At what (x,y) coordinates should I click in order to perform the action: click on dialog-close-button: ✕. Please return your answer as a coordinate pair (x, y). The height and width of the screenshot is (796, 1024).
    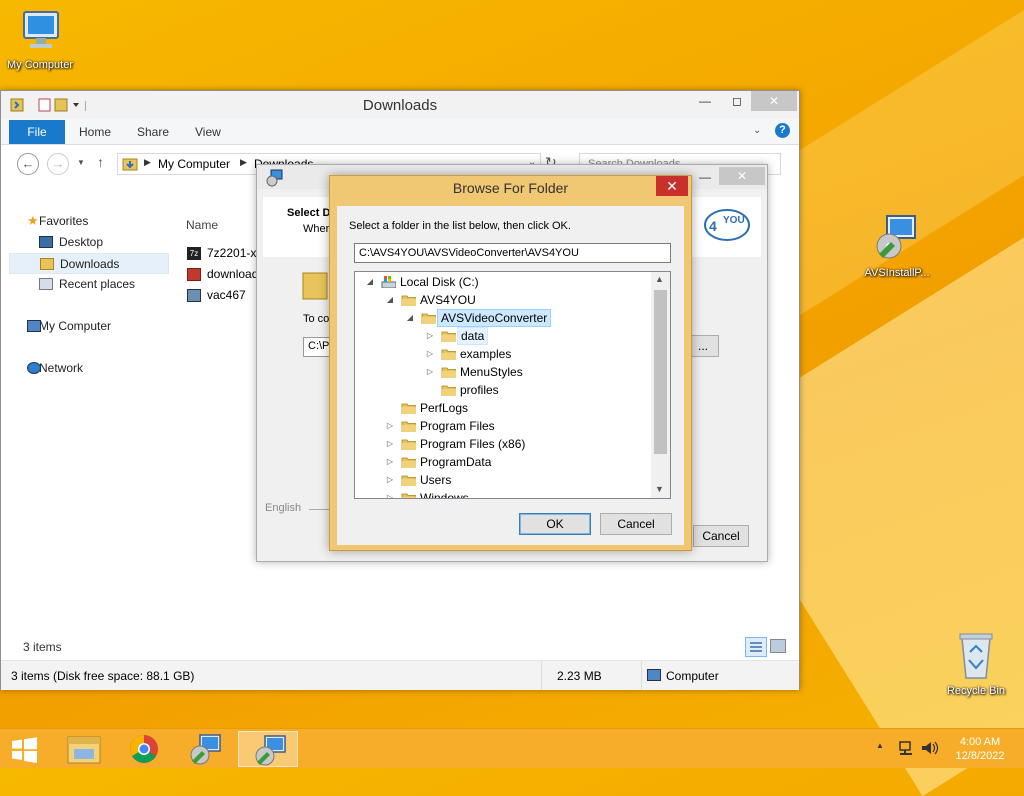
    Looking at the image, I should click on (672, 186).